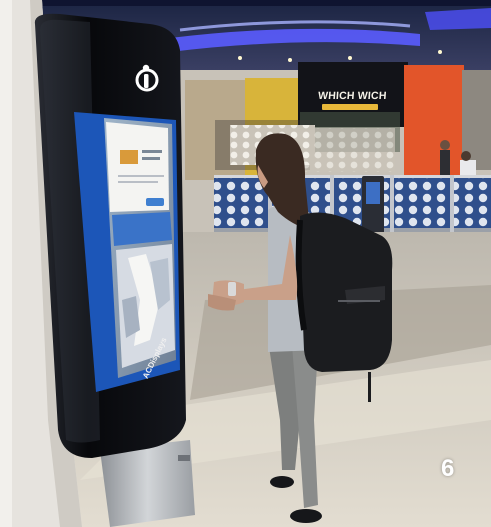  What do you see at coordinates (352, 96) in the screenshot?
I see `store-sign: WHICH WICH` at bounding box center [352, 96].